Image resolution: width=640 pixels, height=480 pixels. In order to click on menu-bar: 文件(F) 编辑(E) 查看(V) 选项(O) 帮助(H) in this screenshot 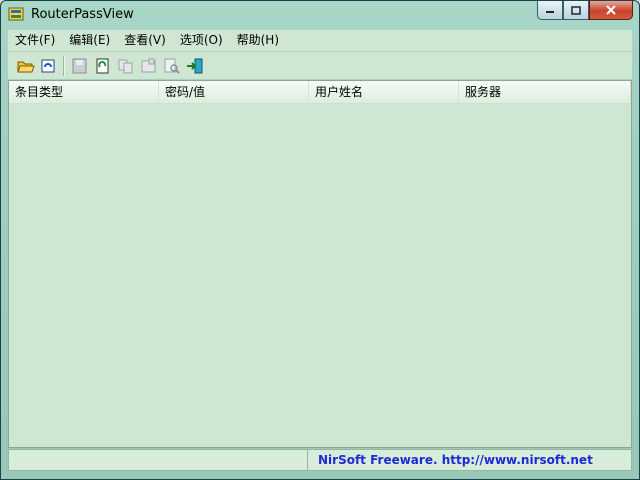, I will do `click(320, 40)`.